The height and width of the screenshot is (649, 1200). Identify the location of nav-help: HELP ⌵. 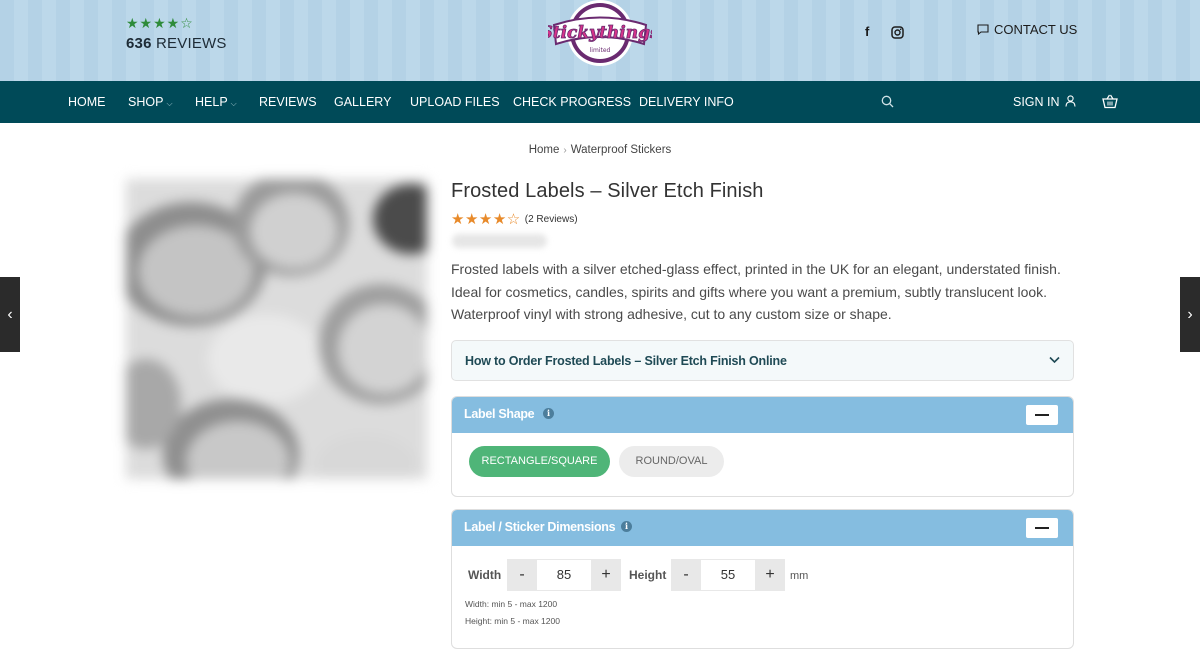
(216, 102).